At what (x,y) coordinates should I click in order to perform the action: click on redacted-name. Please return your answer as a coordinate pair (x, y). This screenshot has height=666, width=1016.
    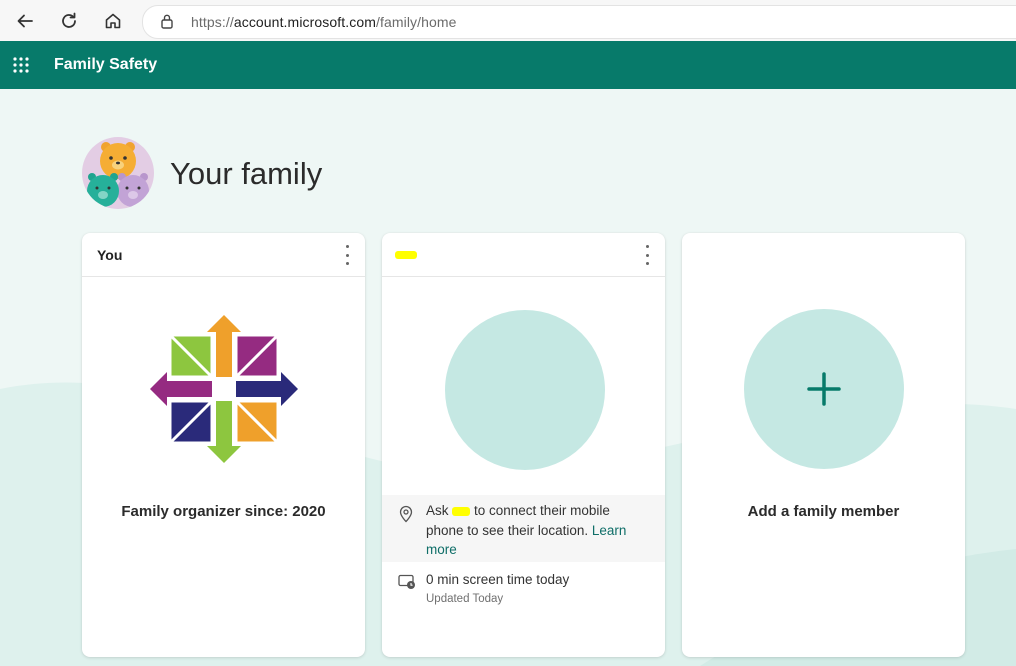
    Looking at the image, I should click on (461, 511).